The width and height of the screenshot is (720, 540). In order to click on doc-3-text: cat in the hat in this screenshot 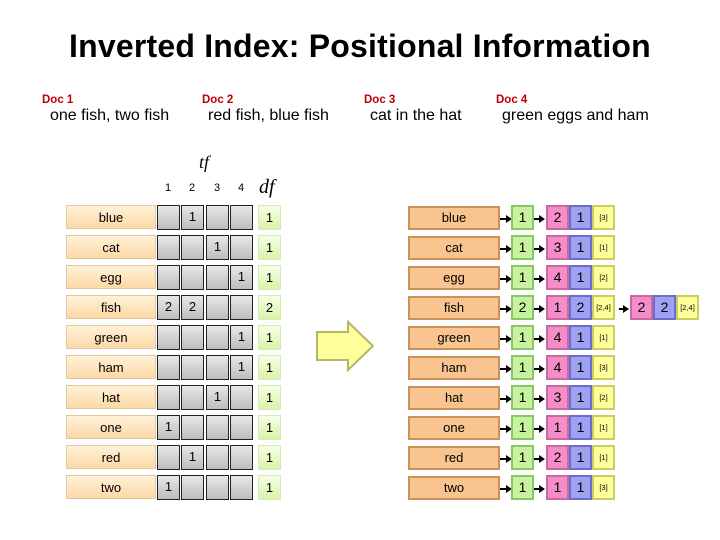, I will do `click(416, 115)`.